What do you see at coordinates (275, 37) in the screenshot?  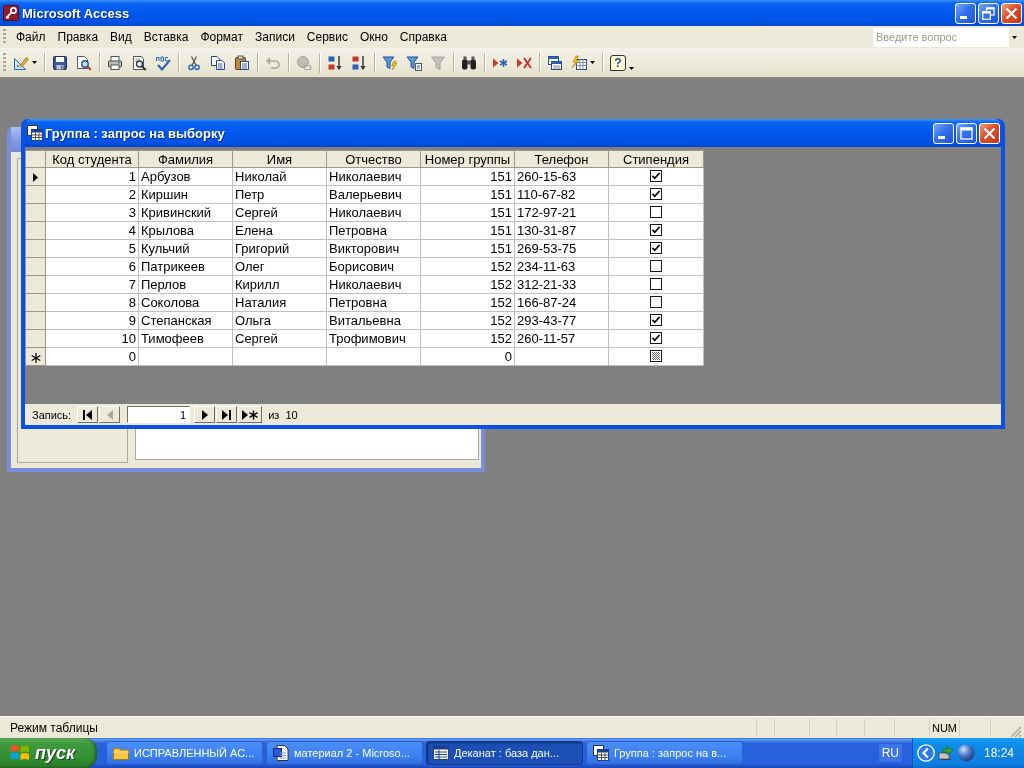 I see `menu-item: Записи` at bounding box center [275, 37].